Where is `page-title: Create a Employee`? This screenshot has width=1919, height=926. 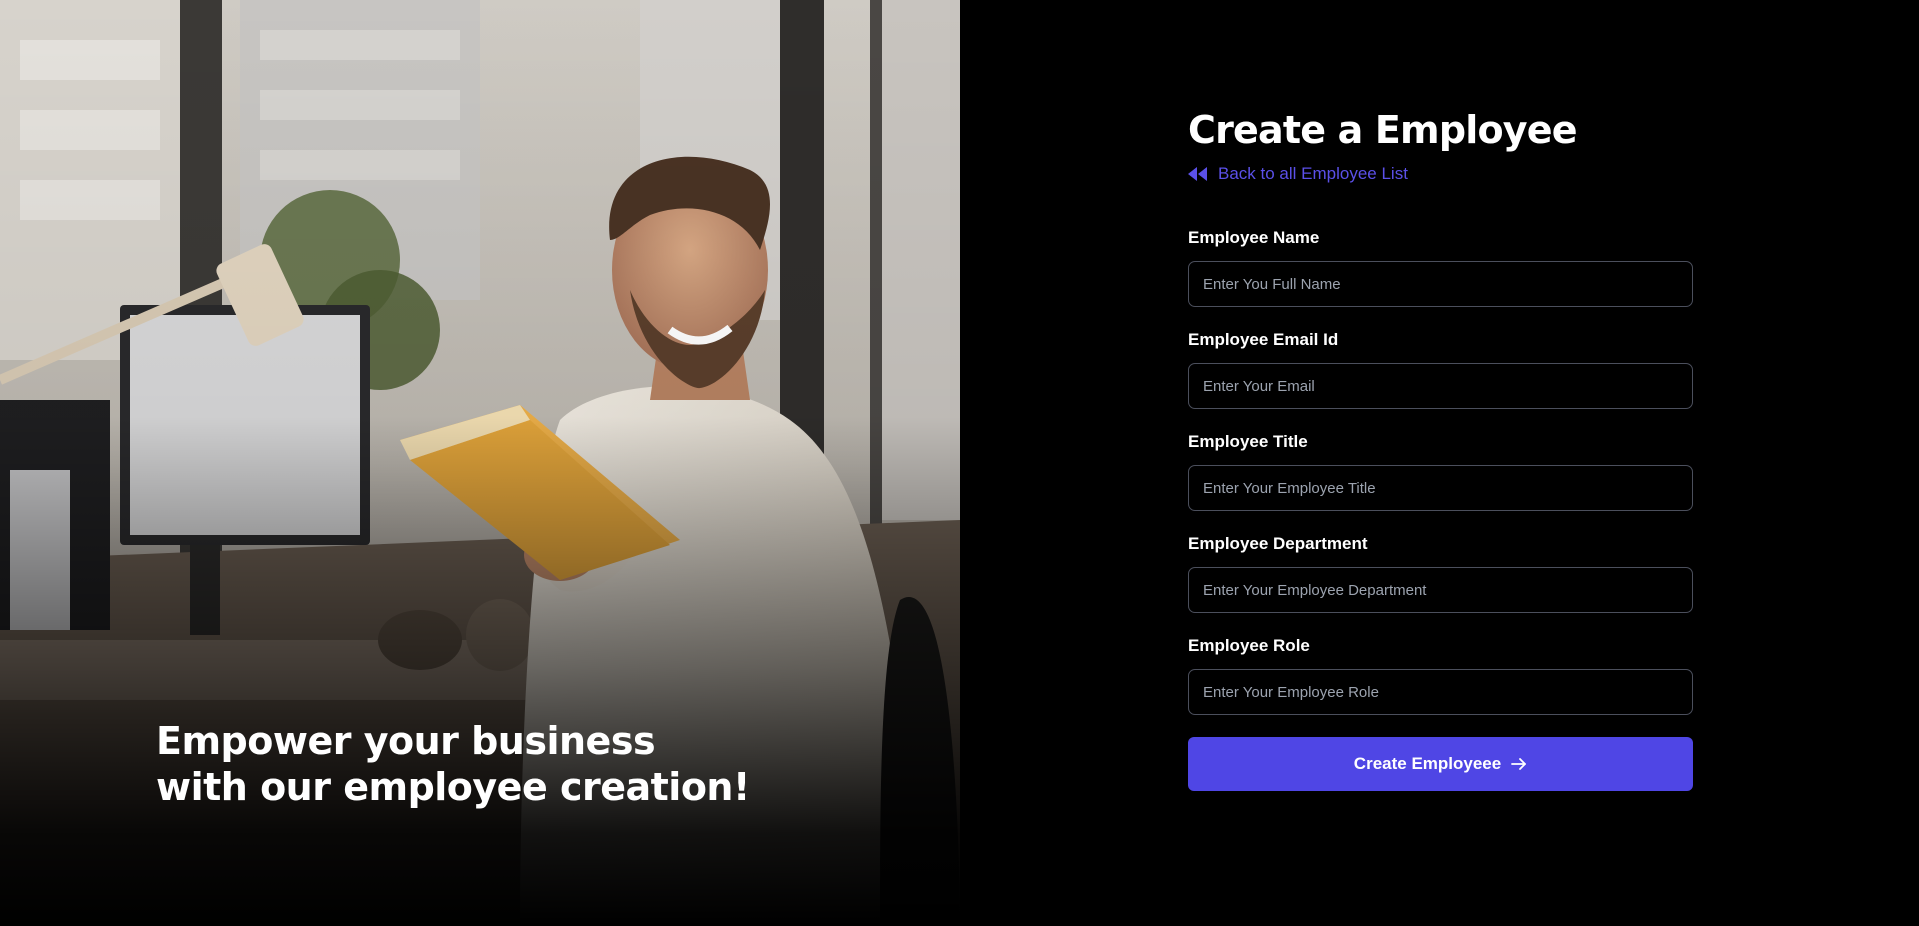 page-title: Create a Employee is located at coordinates (1382, 130).